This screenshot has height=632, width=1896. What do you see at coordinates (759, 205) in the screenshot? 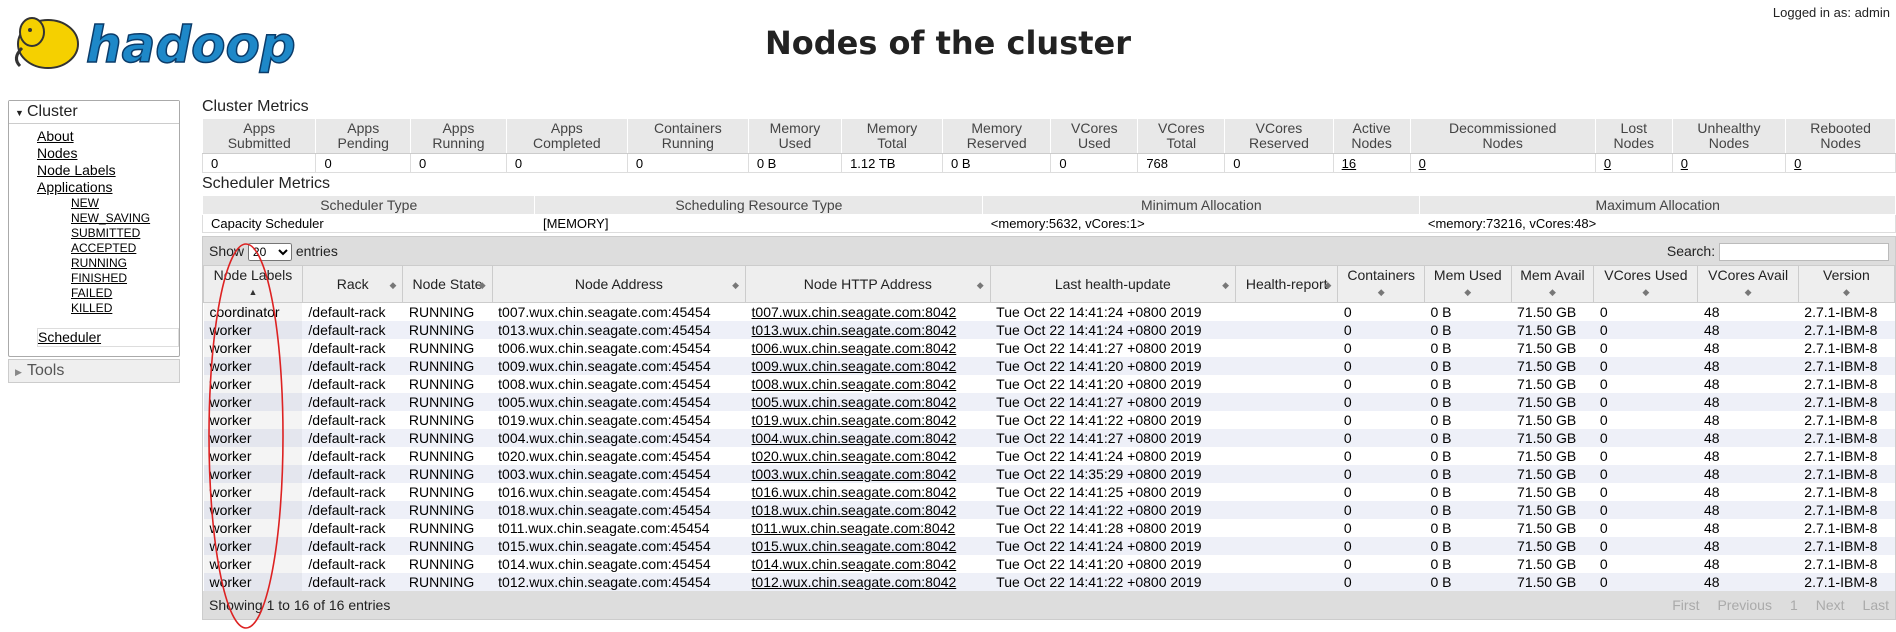
I see `scheduler-metric-header: Scheduling Resource Type` at bounding box center [759, 205].